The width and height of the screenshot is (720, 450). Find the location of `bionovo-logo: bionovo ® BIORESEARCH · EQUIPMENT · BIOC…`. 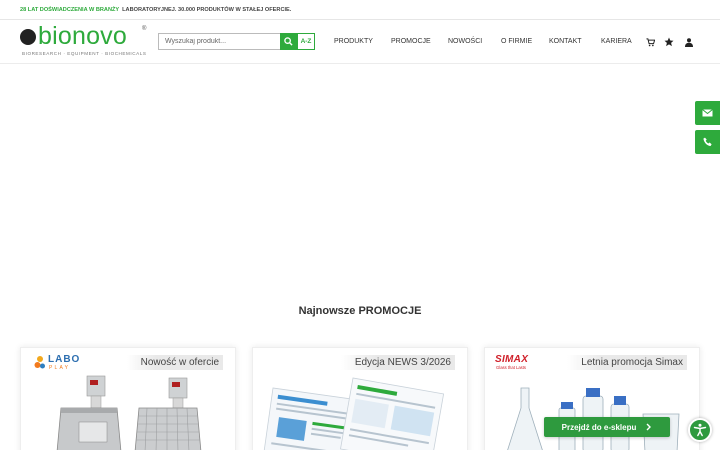

bionovo-logo: bionovo ® BIORESEARCH · EQUIPMENT · BIOC… is located at coordinates (85, 41).